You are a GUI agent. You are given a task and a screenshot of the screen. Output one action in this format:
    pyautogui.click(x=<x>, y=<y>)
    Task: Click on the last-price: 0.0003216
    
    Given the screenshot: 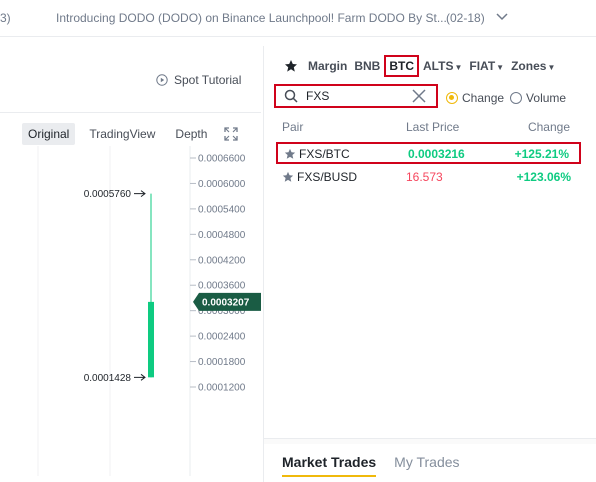 What is the action you would take?
    pyautogui.click(x=436, y=154)
    